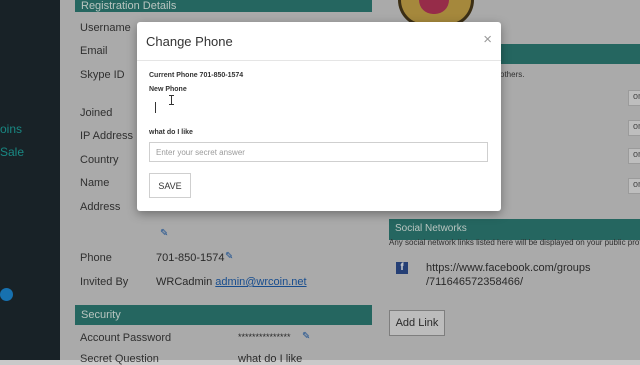  What do you see at coordinates (171, 132) in the screenshot?
I see `secret-question-prompt: what do I like` at bounding box center [171, 132].